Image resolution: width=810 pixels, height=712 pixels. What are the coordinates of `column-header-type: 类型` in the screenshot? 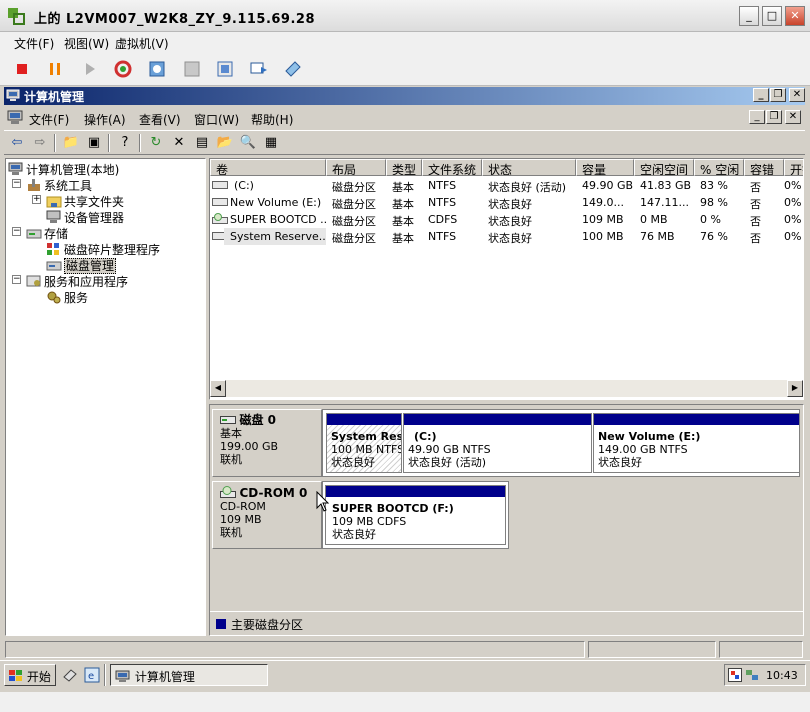 It's located at (404, 167).